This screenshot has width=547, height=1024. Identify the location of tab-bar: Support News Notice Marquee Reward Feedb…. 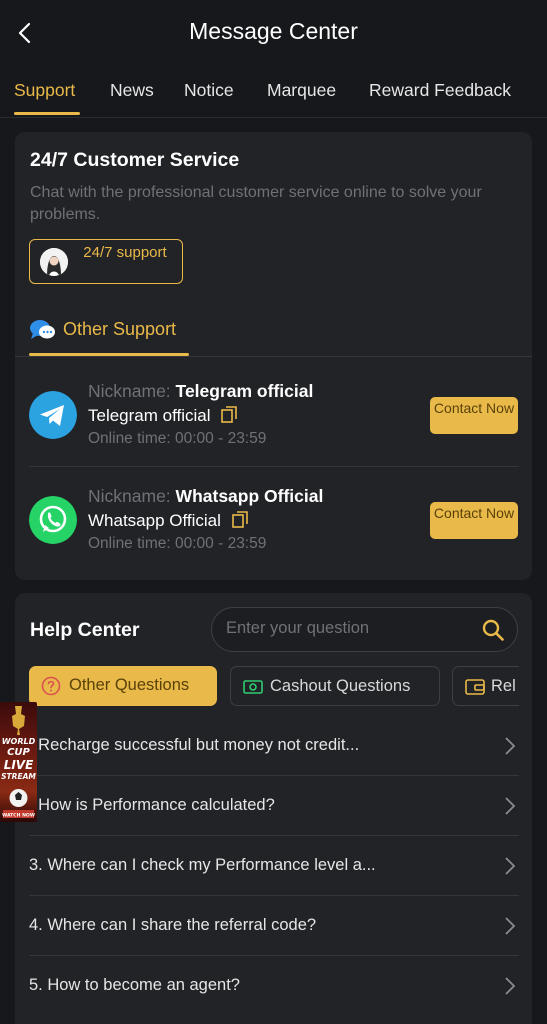
(273, 95).